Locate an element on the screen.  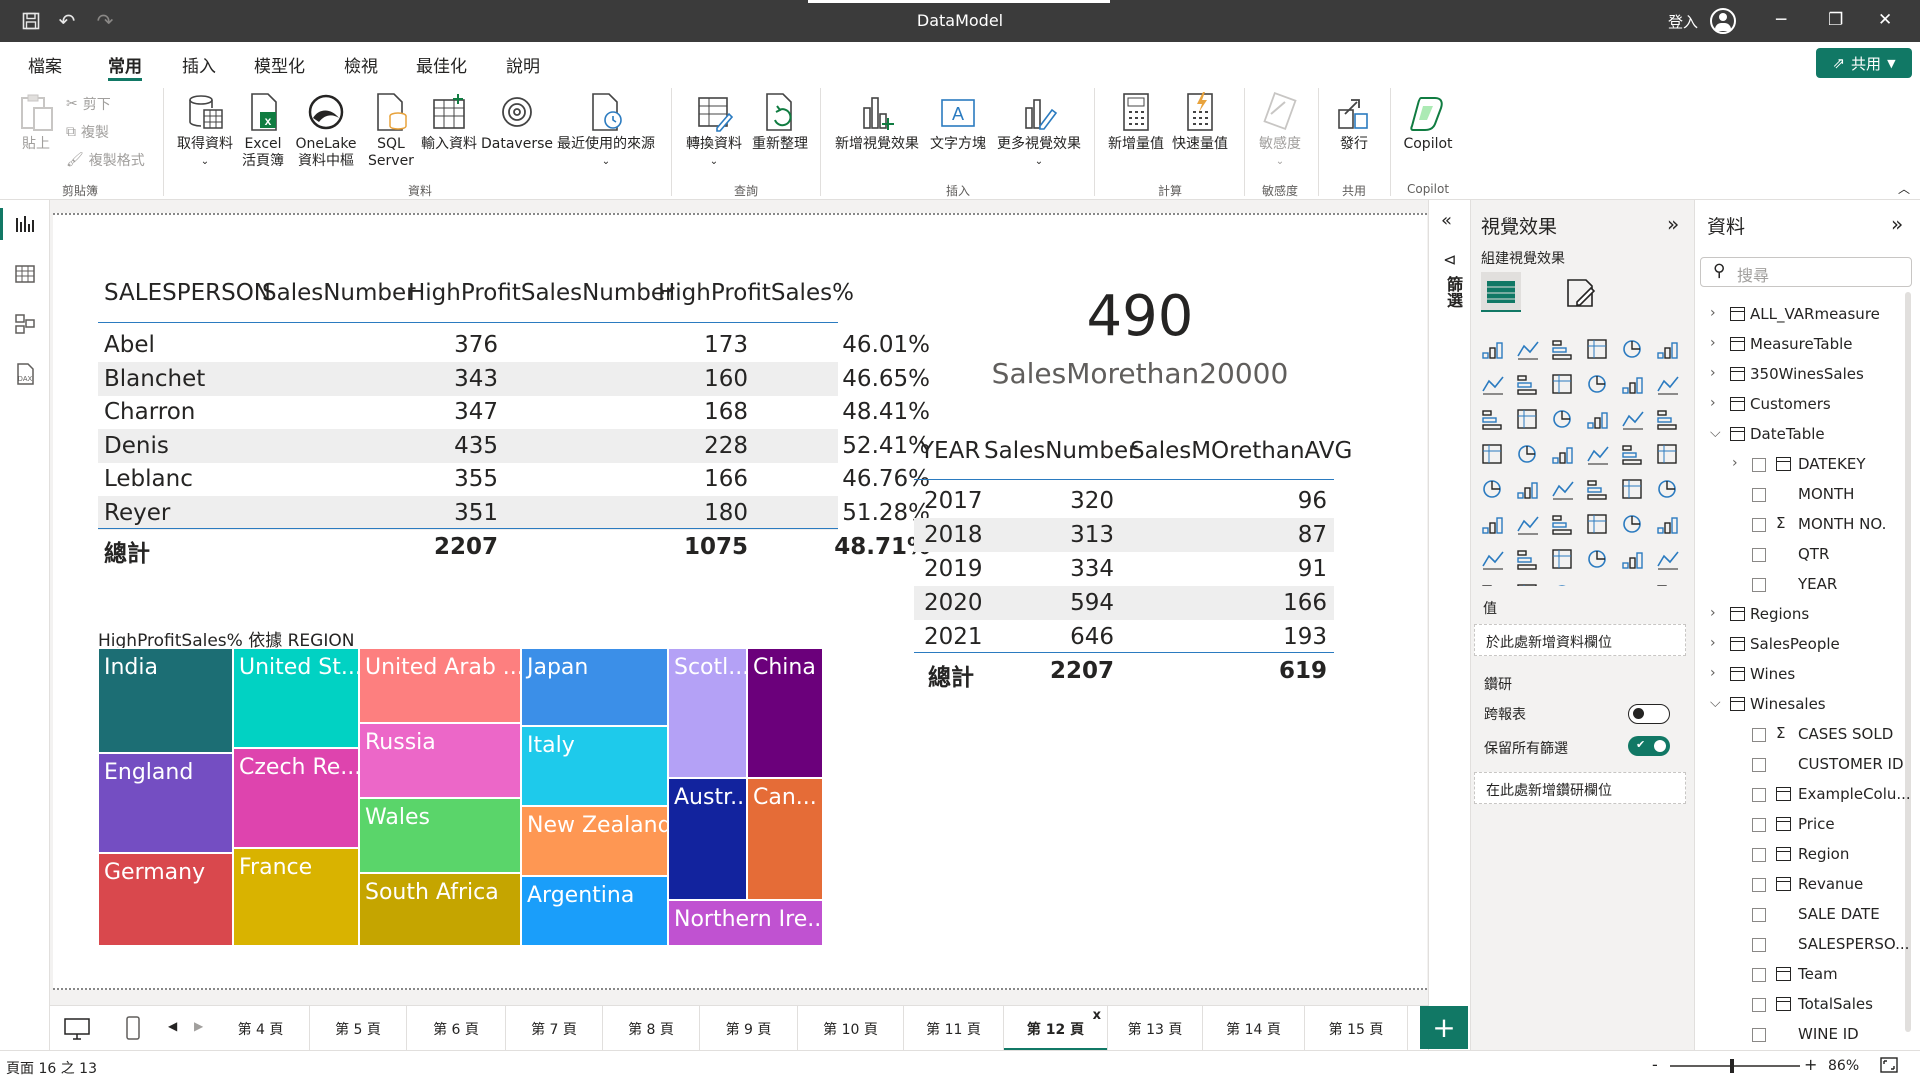
values-drop-zone: 於此處新增資料欄位 is located at coordinates (1580, 640).